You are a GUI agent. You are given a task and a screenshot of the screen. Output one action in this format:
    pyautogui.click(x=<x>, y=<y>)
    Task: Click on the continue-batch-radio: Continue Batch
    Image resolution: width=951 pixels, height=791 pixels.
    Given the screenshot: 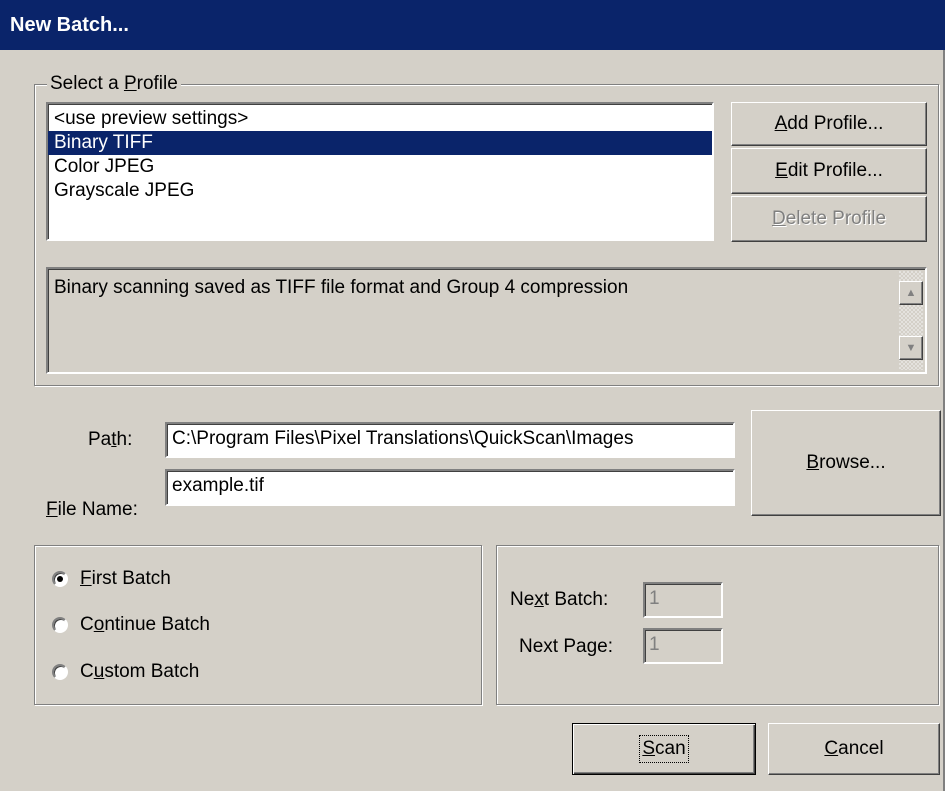 What is the action you would take?
    pyautogui.click(x=131, y=625)
    